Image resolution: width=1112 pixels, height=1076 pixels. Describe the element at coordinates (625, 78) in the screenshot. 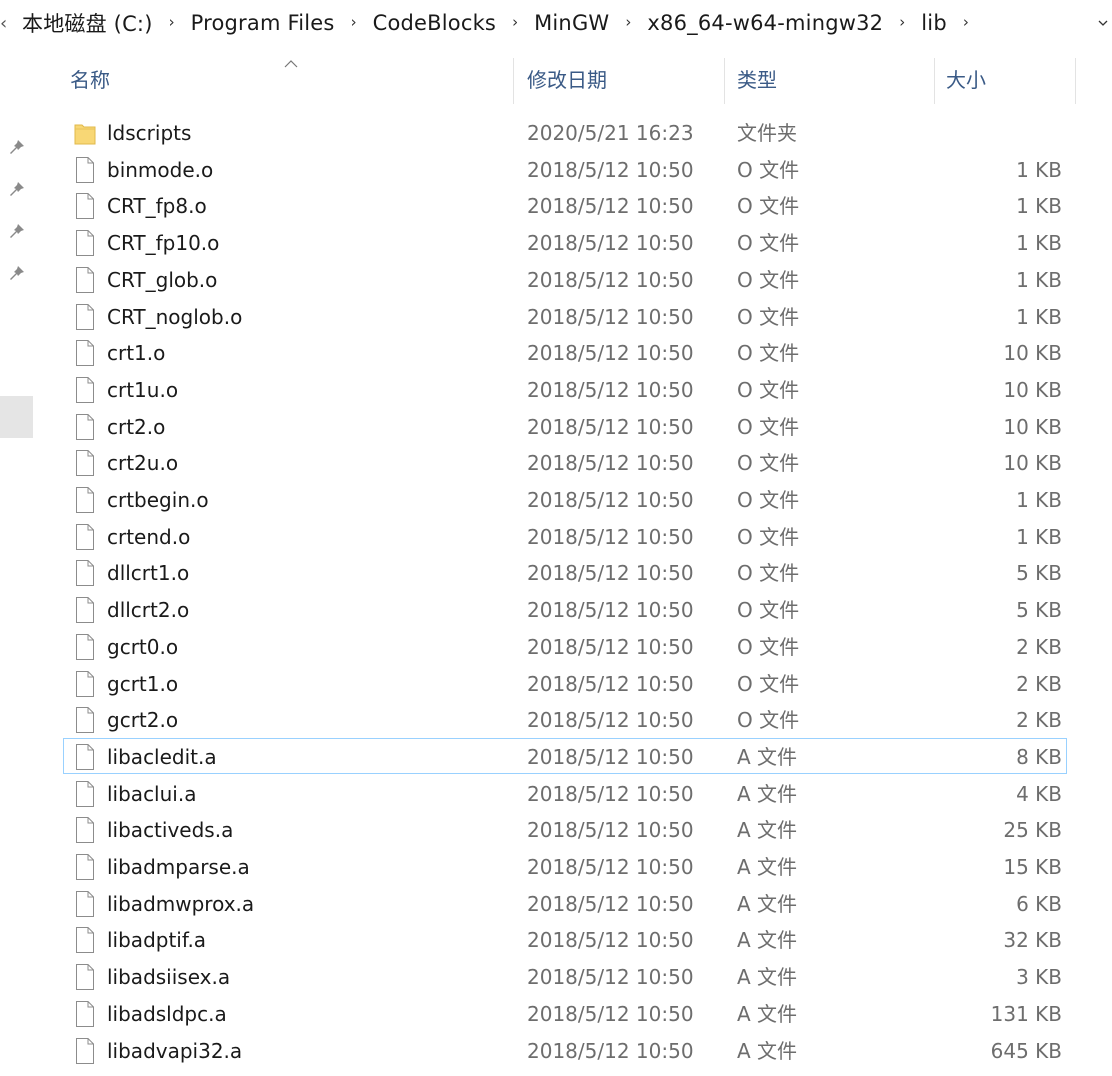

I see `column-header-date: 修改日期` at that location.